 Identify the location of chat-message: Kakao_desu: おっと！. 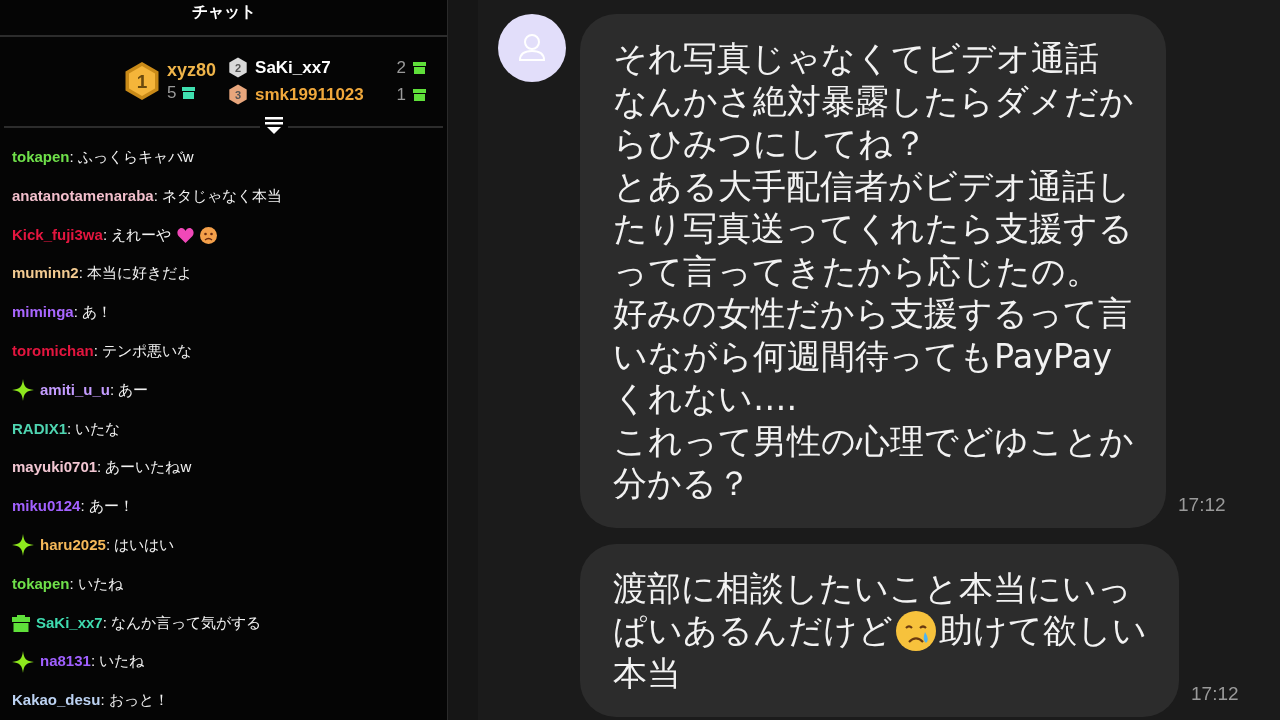
(90, 701).